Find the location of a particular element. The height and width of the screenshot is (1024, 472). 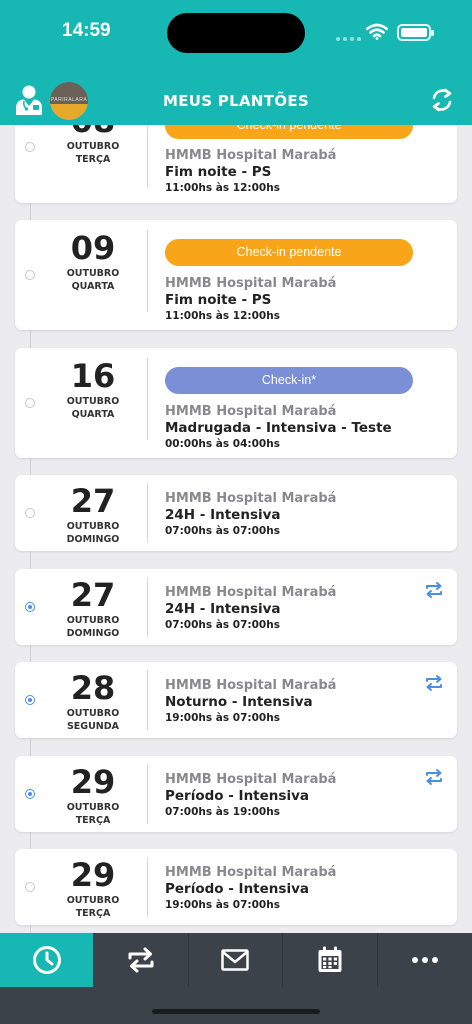

date-block: 16 OUTUBRO QUARTA is located at coordinates (93, 391).